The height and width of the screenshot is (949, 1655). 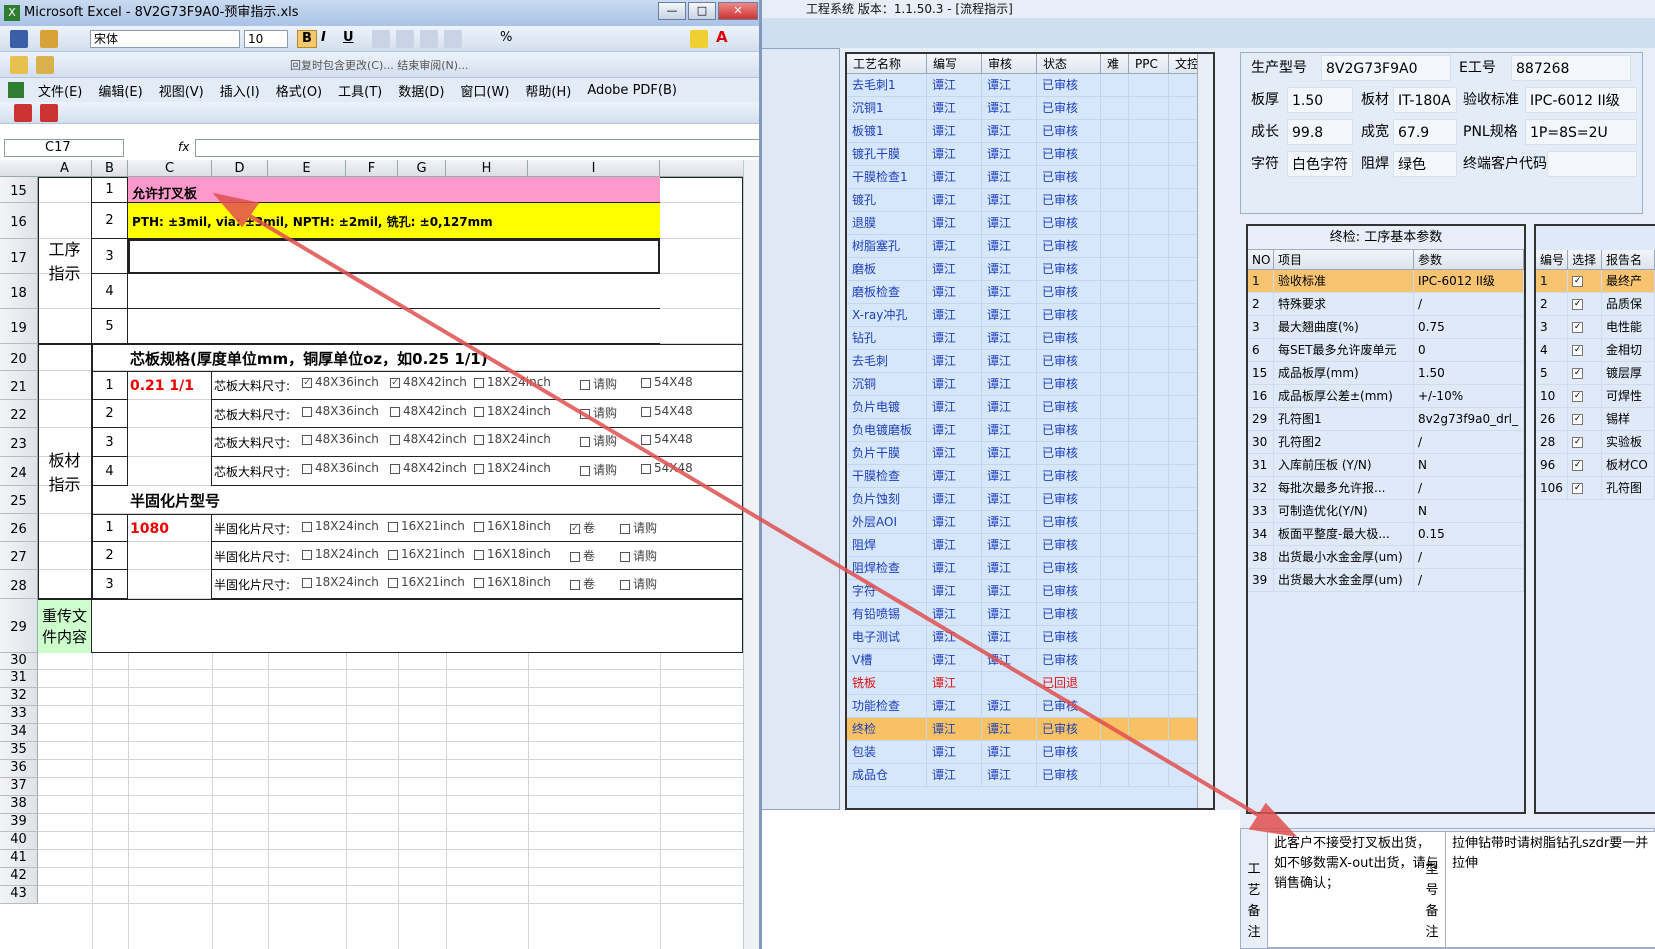 I want to click on process-col-header: 审核, so click(x=1009, y=63).